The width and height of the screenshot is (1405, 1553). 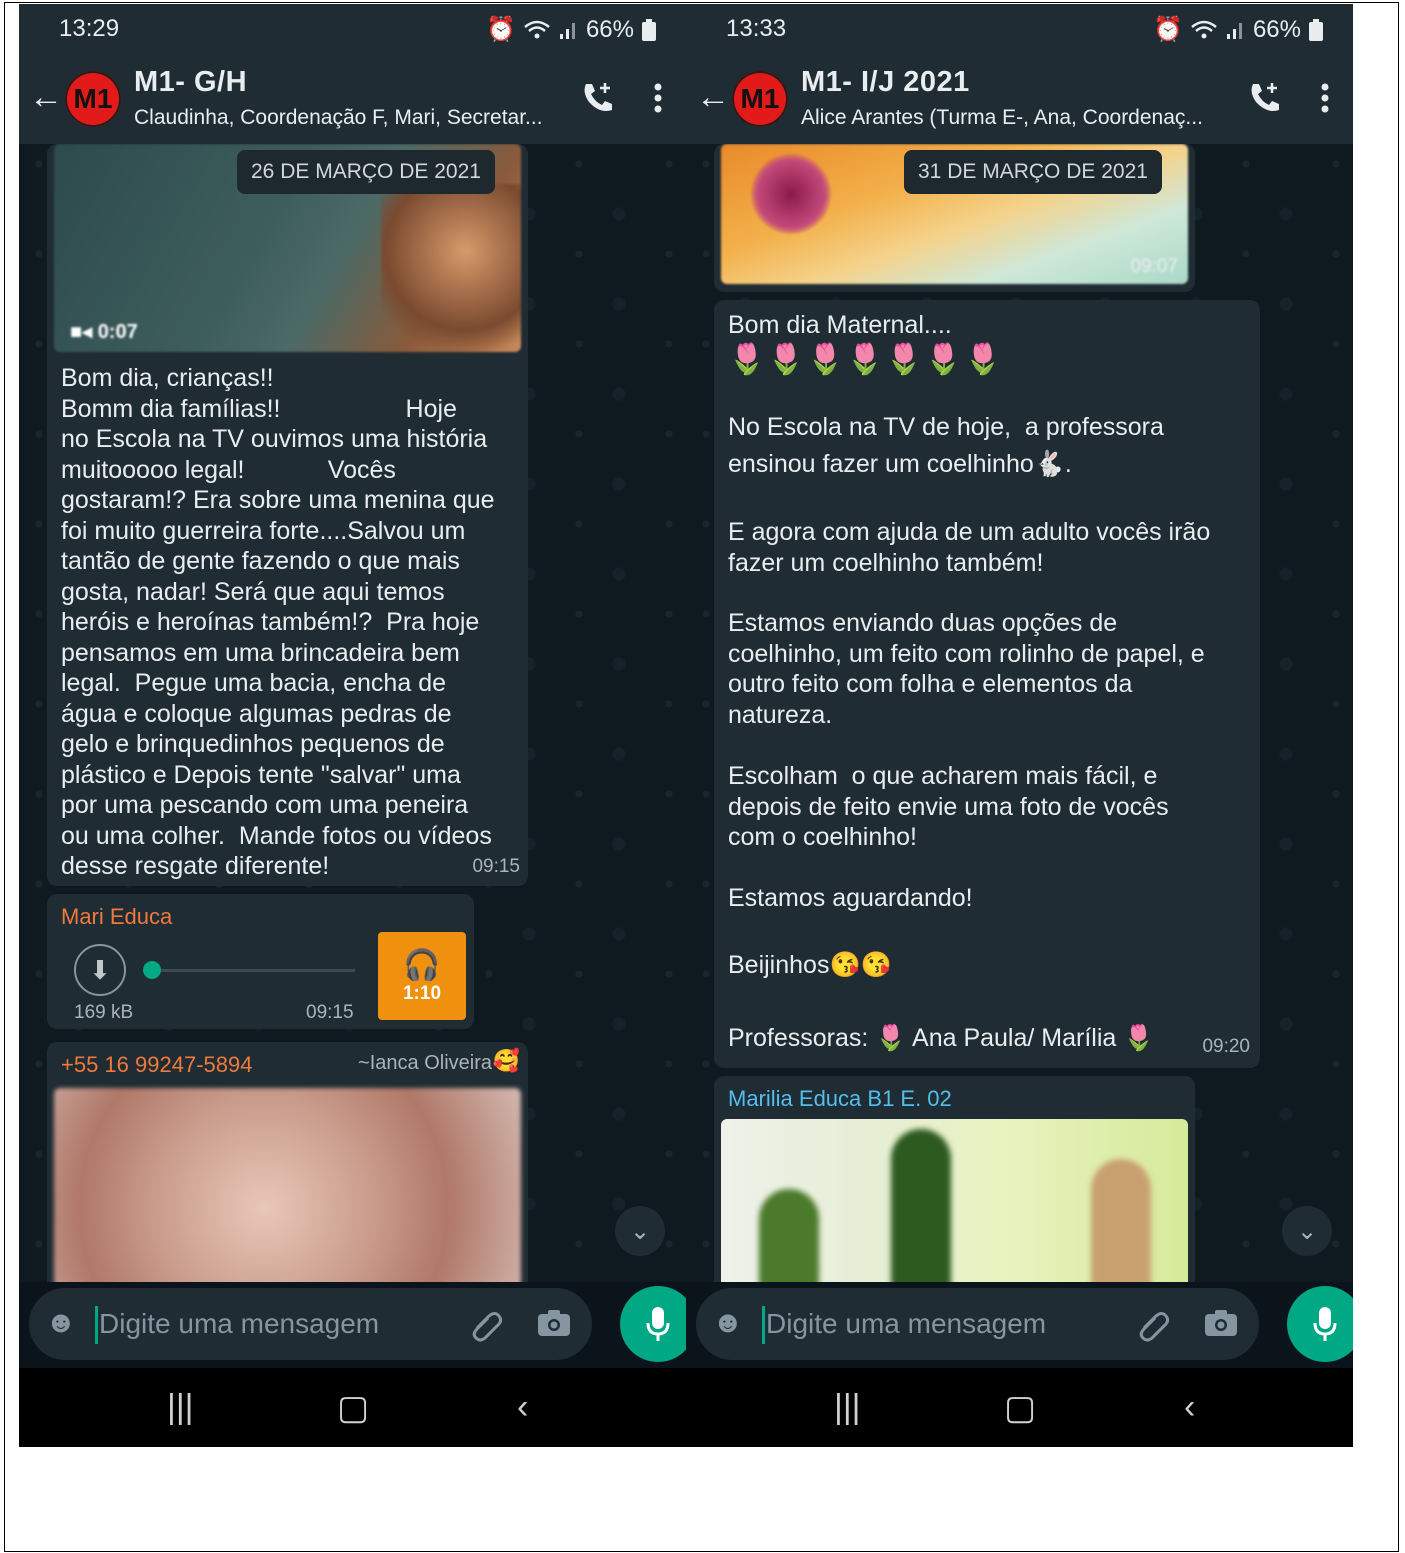 I want to click on battery-icon, so click(x=649, y=29).